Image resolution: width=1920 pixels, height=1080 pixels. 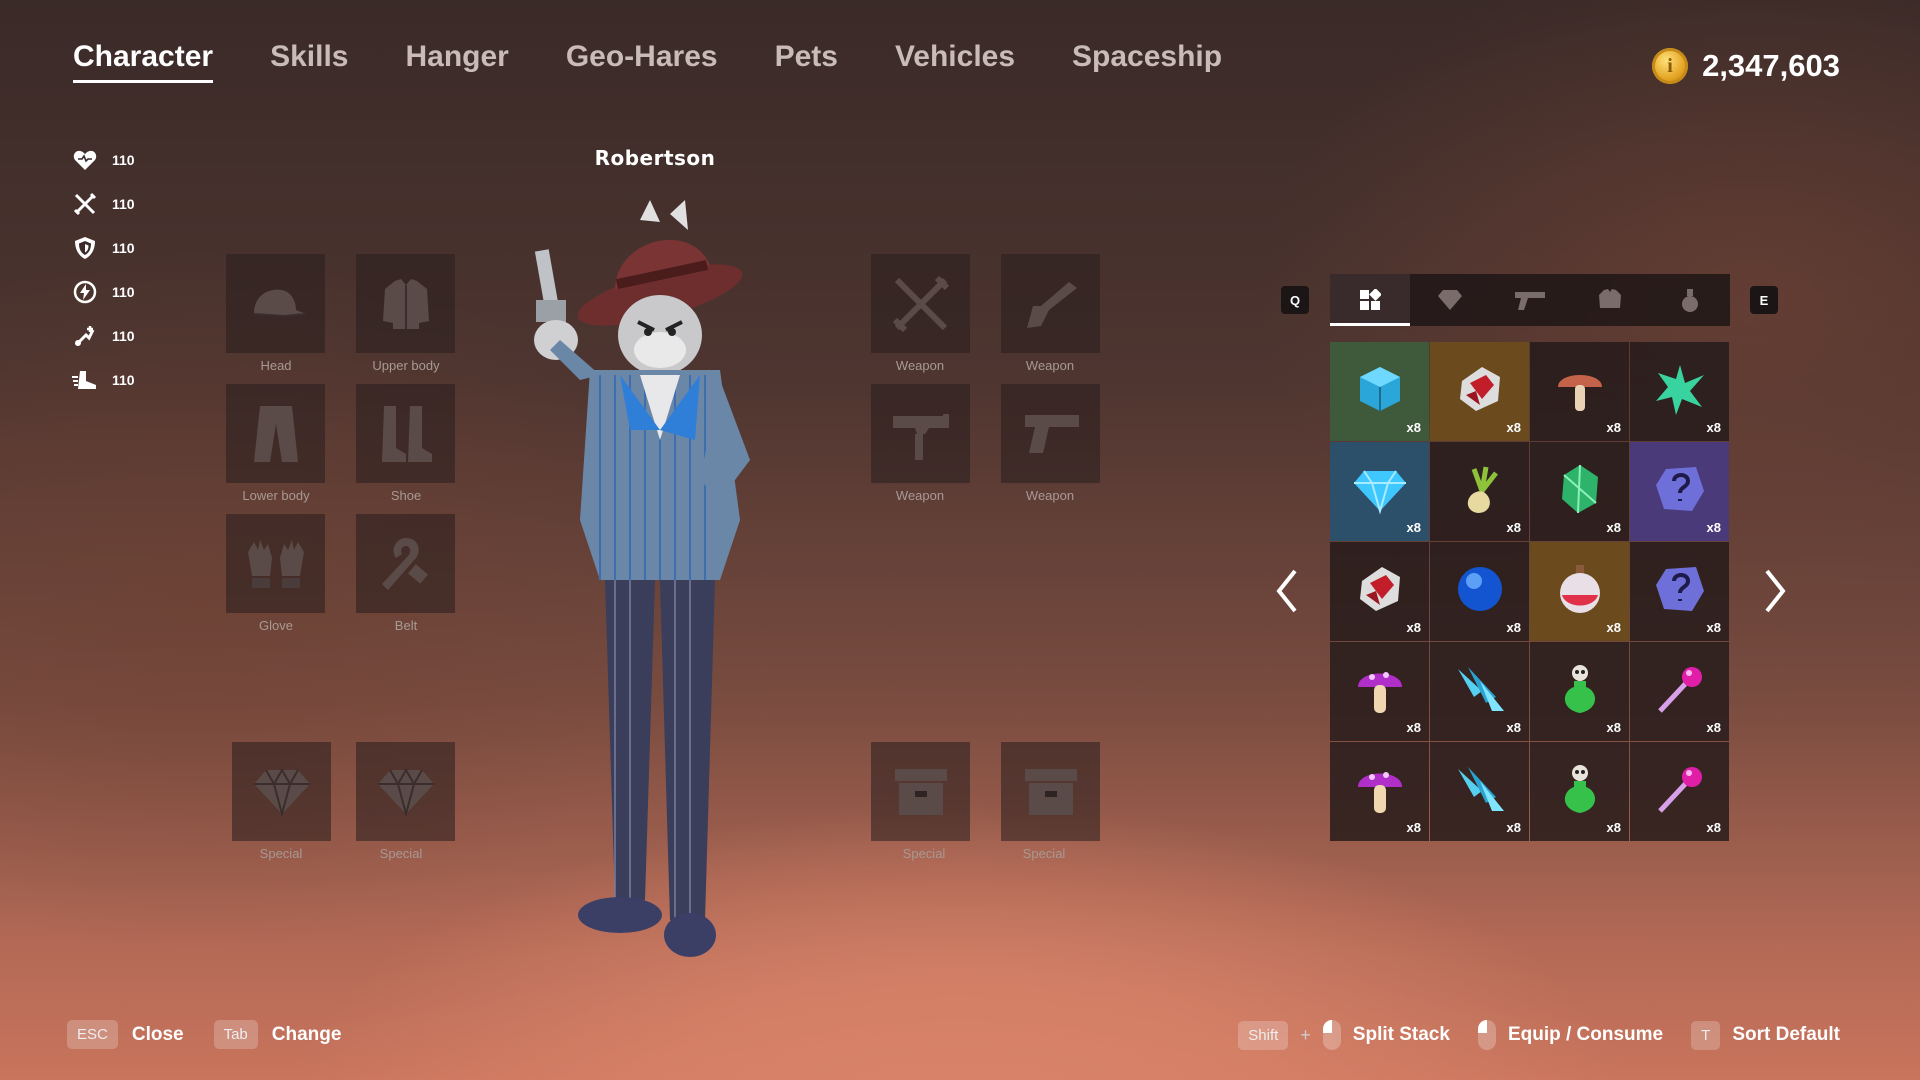 I want to click on revolver-icon, so click(x=1051, y=304).